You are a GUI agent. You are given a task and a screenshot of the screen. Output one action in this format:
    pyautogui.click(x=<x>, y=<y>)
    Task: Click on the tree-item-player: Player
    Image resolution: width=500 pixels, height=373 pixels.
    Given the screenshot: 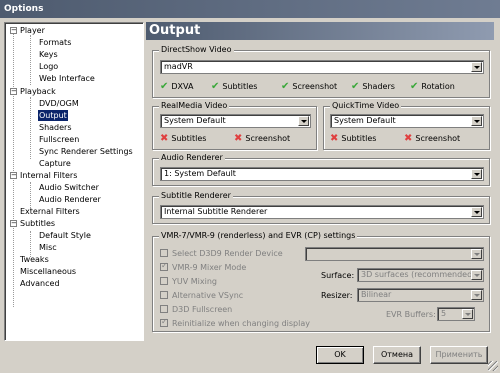 What is the action you would take?
    pyautogui.click(x=32, y=30)
    